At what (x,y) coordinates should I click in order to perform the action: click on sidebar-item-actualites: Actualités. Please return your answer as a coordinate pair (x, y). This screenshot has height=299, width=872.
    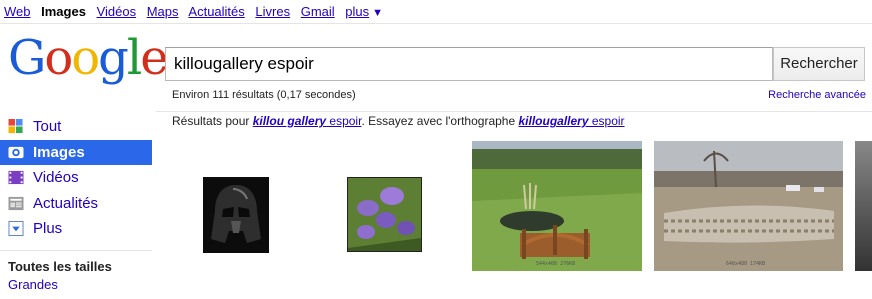
    Looking at the image, I should click on (76, 204).